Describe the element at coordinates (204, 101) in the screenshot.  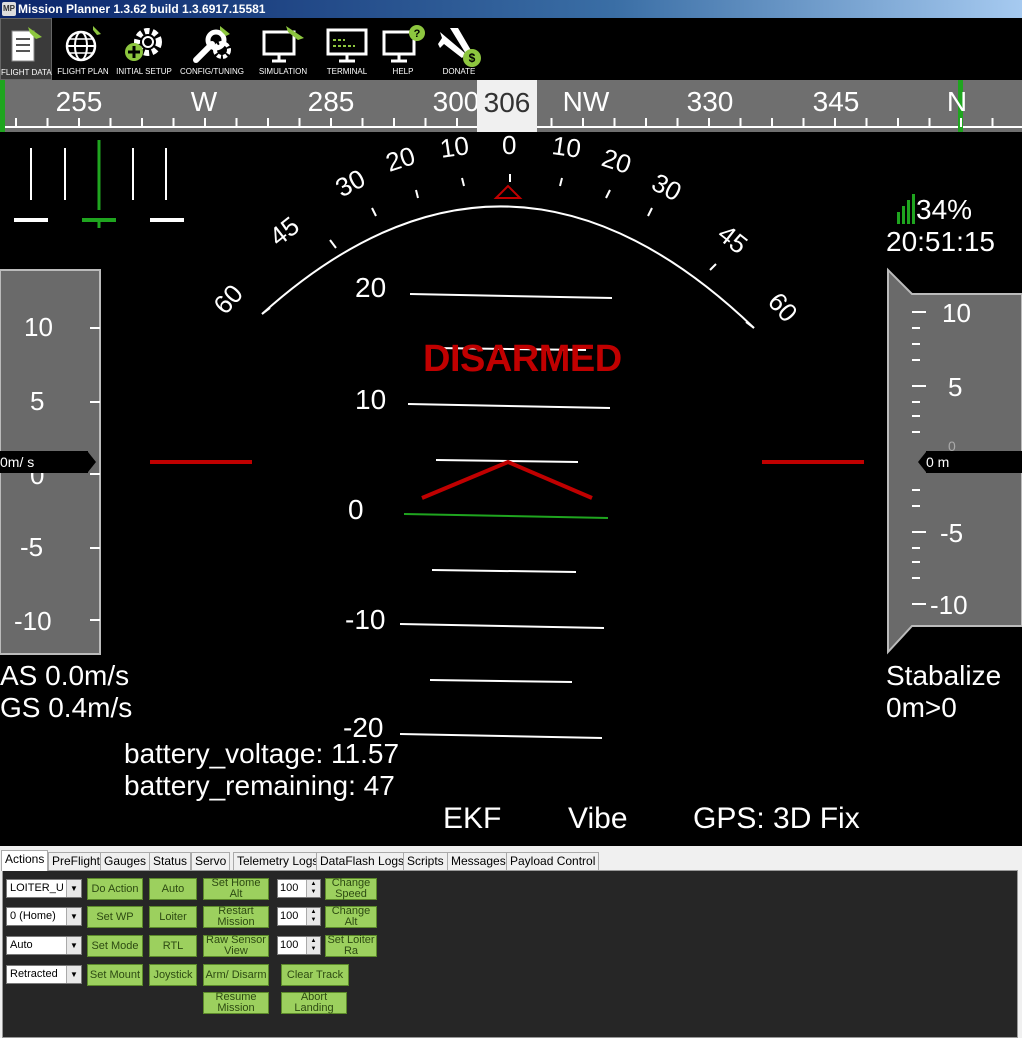
I see `heading-label: W` at that location.